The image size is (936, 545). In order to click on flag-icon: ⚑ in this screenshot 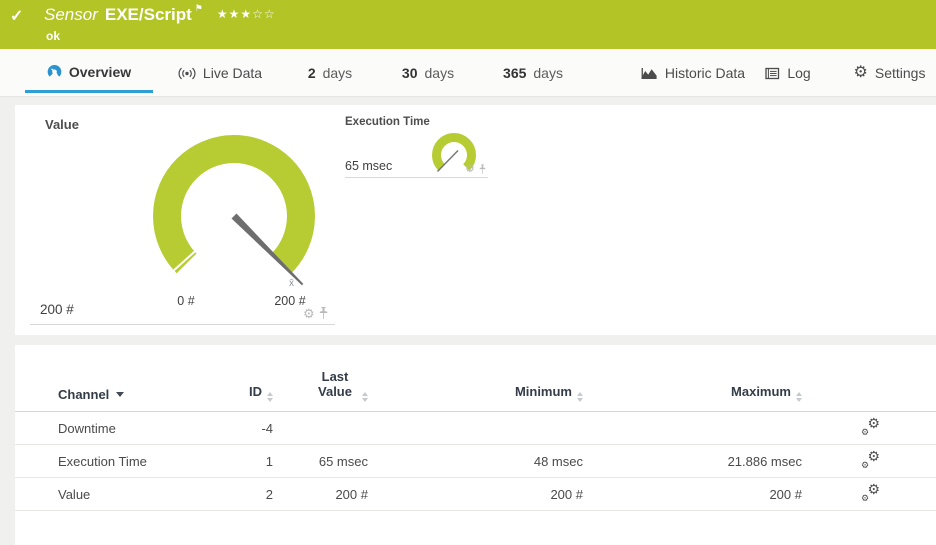, I will do `click(199, 8)`.